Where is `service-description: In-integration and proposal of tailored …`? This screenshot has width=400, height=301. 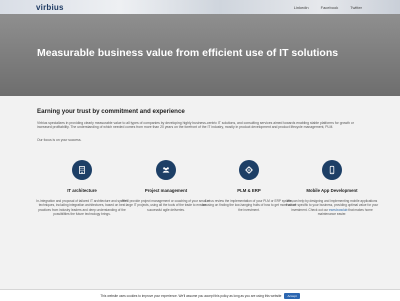 service-description: In-integration and proposal of tailored … is located at coordinates (82, 207).